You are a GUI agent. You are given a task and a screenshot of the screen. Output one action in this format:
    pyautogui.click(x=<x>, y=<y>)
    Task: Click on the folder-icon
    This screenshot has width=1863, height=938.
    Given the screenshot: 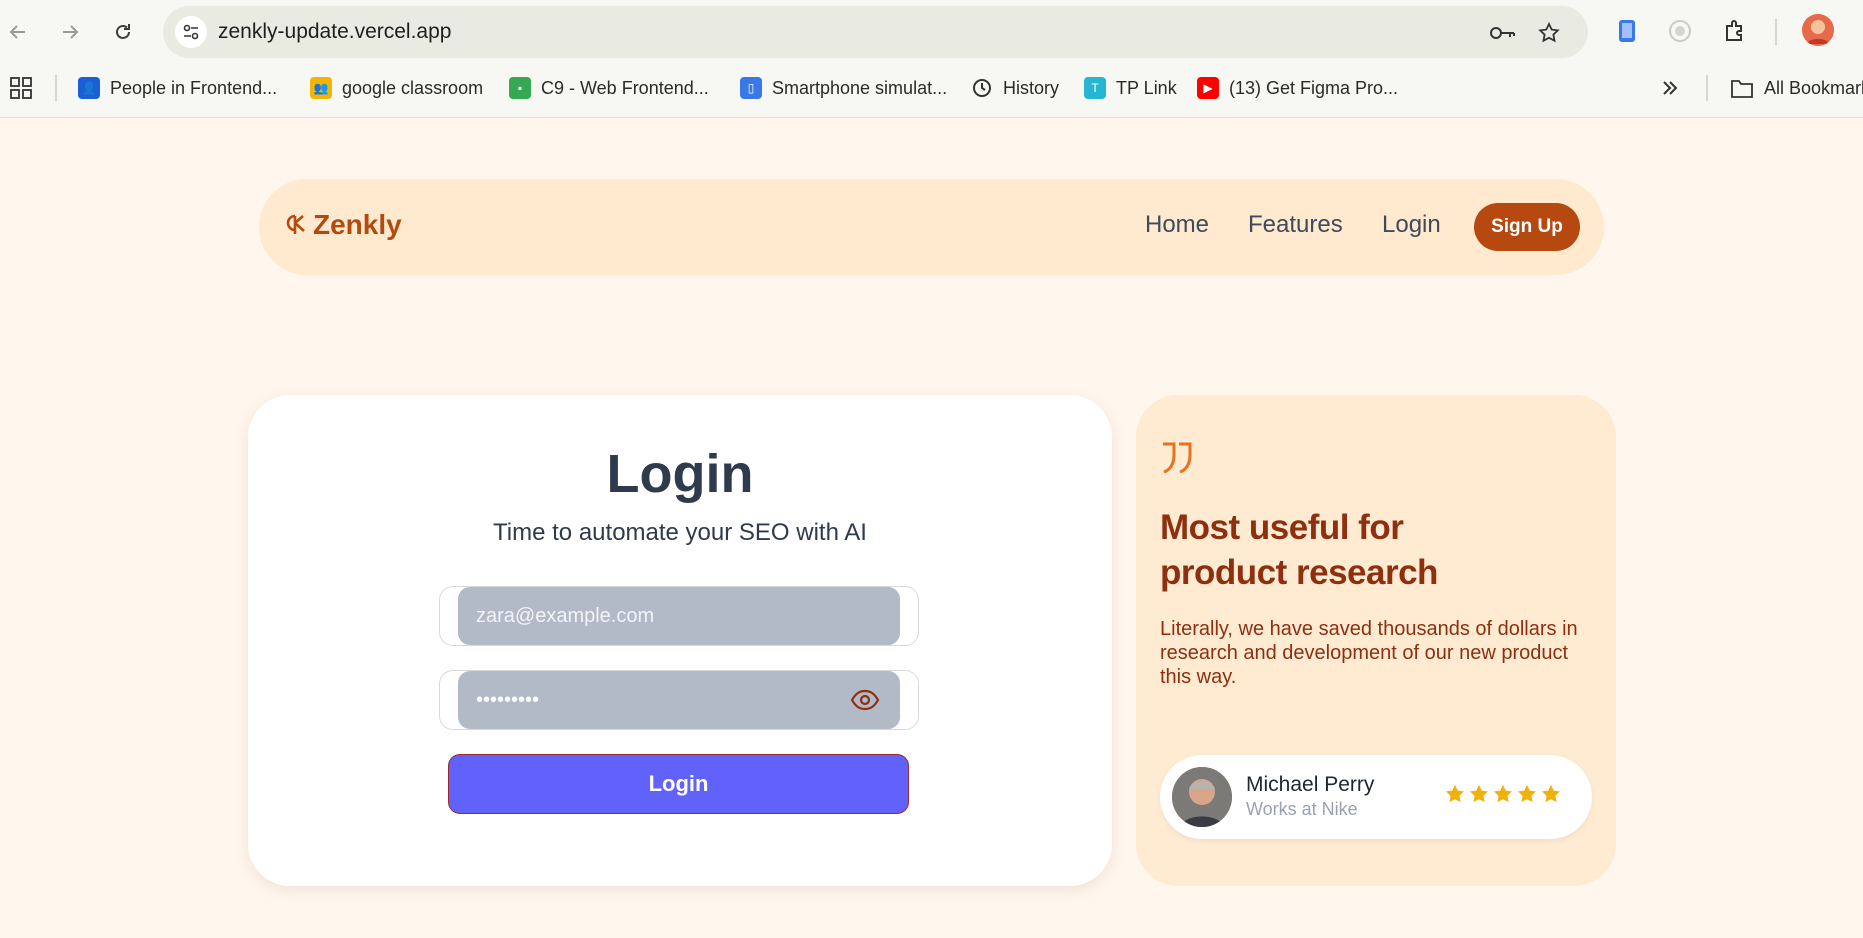 What is the action you would take?
    pyautogui.click(x=1742, y=89)
    